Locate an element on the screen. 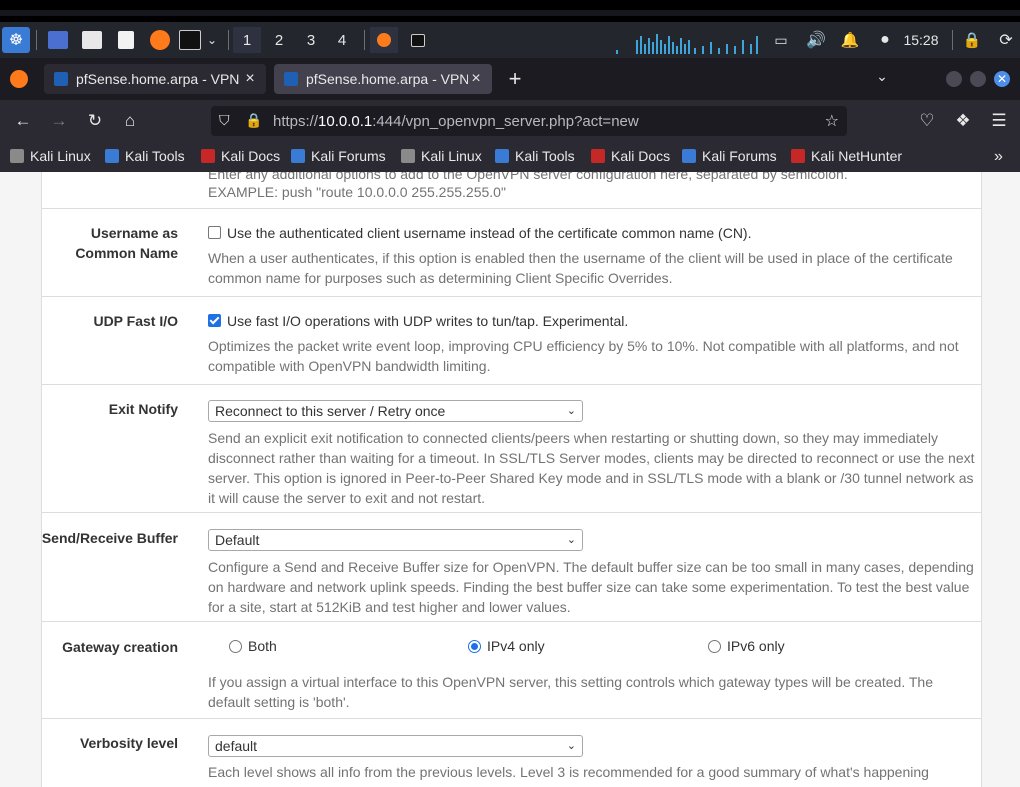  display-icon: ▭ is located at coordinates (781, 40).